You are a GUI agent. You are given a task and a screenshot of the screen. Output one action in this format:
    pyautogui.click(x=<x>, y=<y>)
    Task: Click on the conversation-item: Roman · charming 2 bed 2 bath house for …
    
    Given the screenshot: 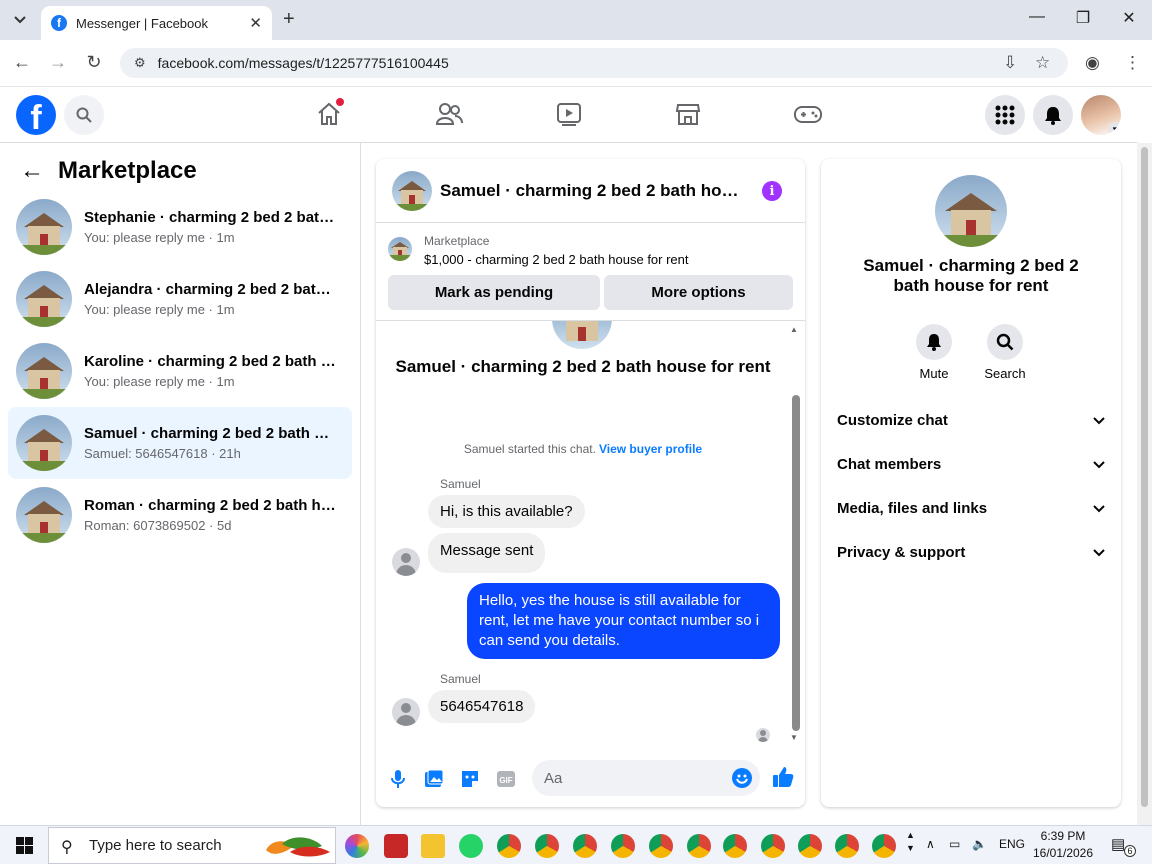 What is the action you would take?
    pyautogui.click(x=180, y=515)
    